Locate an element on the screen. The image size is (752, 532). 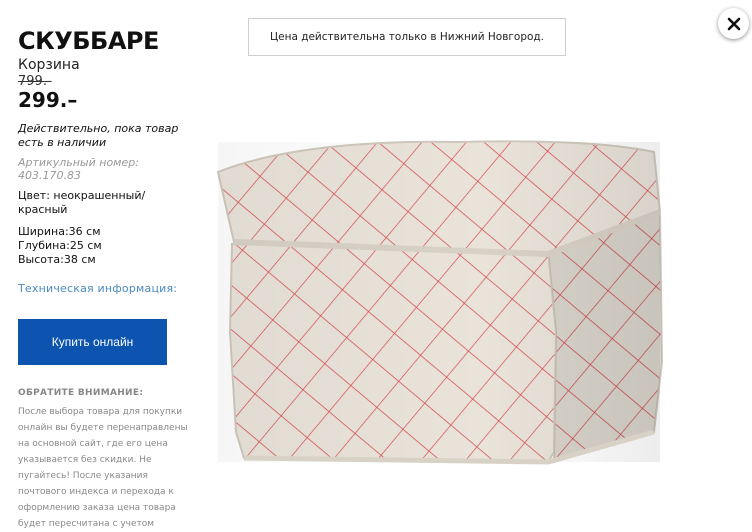
close-icon is located at coordinates (733, 23).